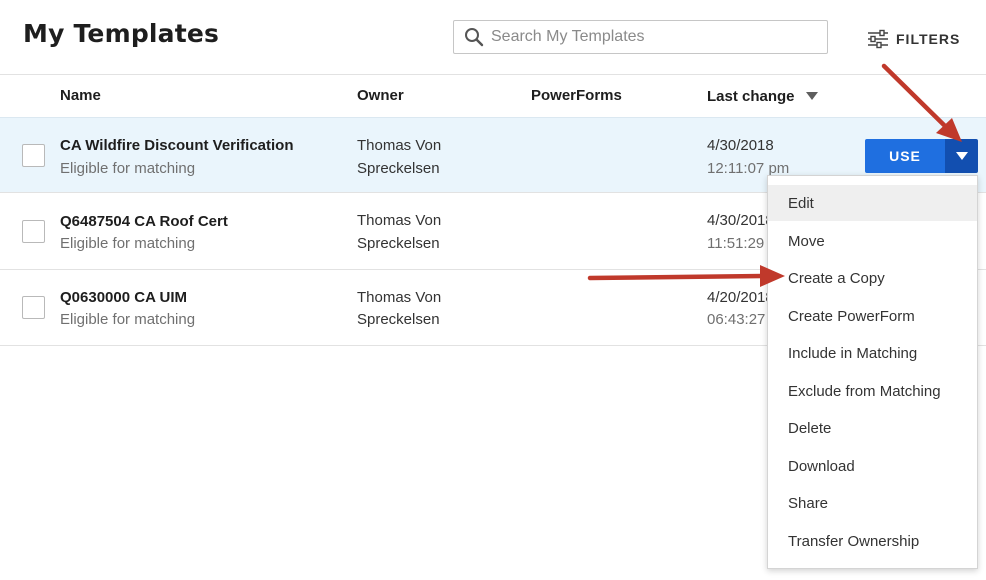 Image resolution: width=986 pixels, height=580 pixels. What do you see at coordinates (872, 428) in the screenshot?
I see `menu-item-delete: Delete` at bounding box center [872, 428].